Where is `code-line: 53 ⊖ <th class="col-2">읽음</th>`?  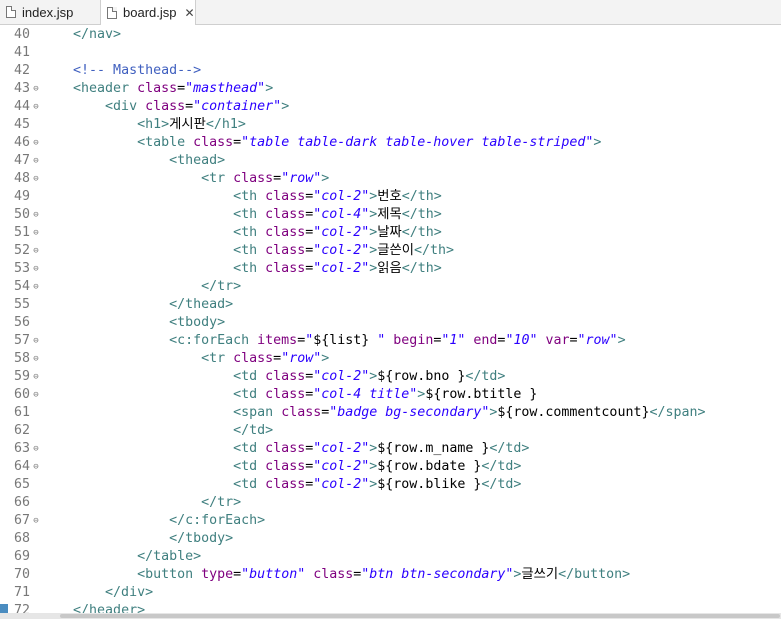
code-line: 53 ⊖ <th class="col-2">읽음</th> is located at coordinates (390, 269).